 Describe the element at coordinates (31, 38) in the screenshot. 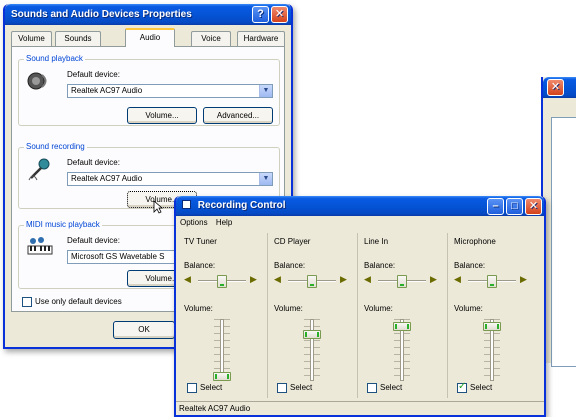

I see `tab-volume: Volume` at that location.